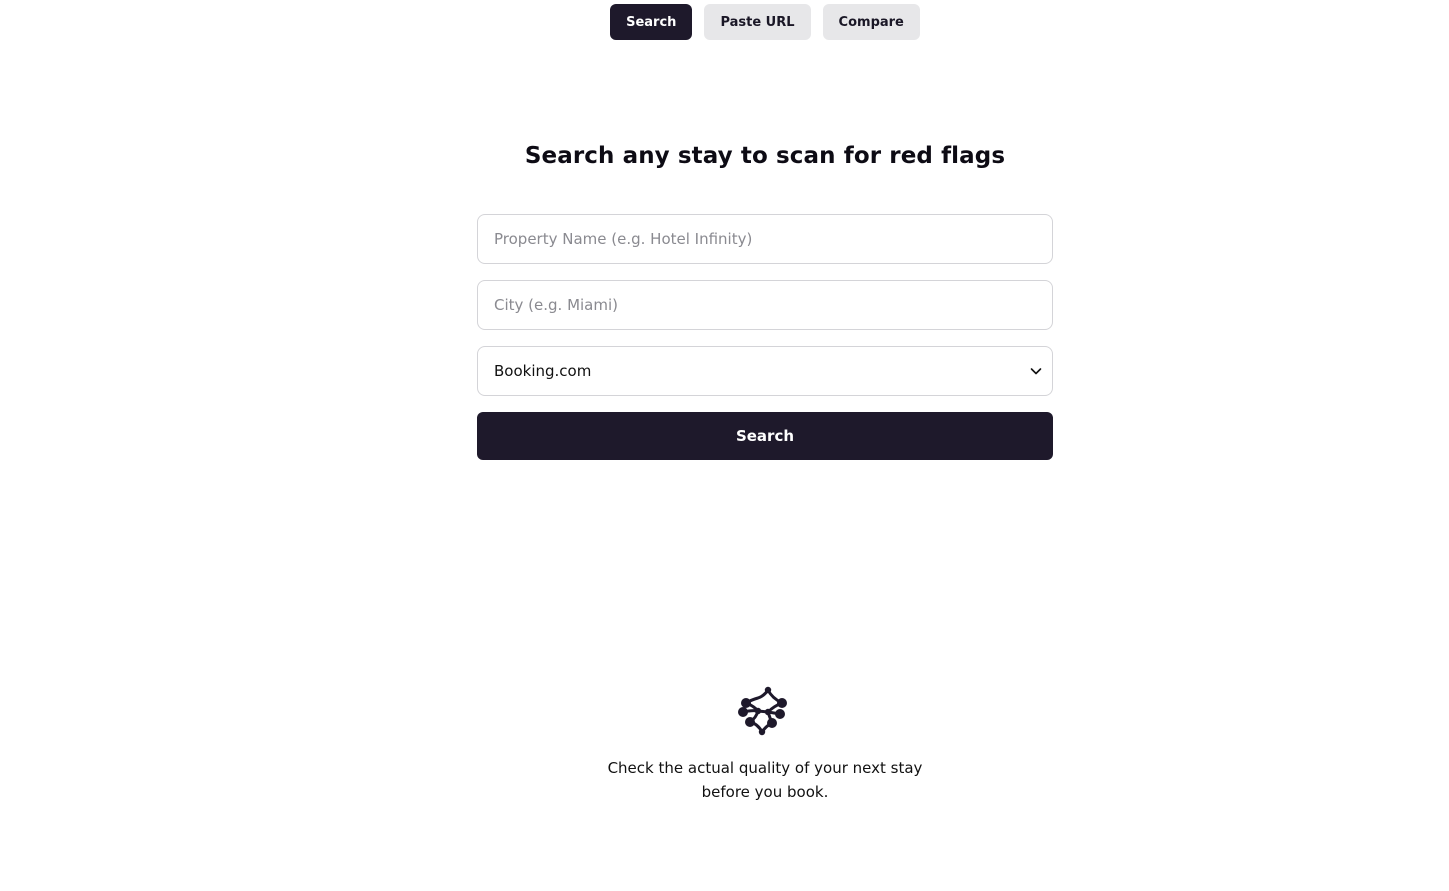 This screenshot has height=891, width=1449. What do you see at coordinates (765, 156) in the screenshot?
I see `page-title: Search any stay to scan for red flags` at bounding box center [765, 156].